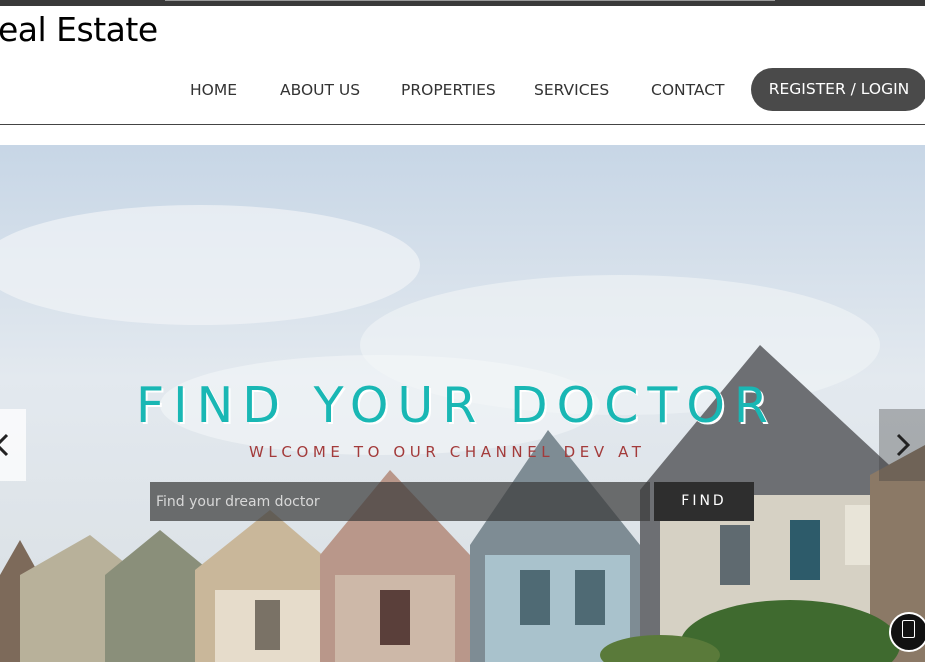  I want to click on search-input, so click(400, 501).